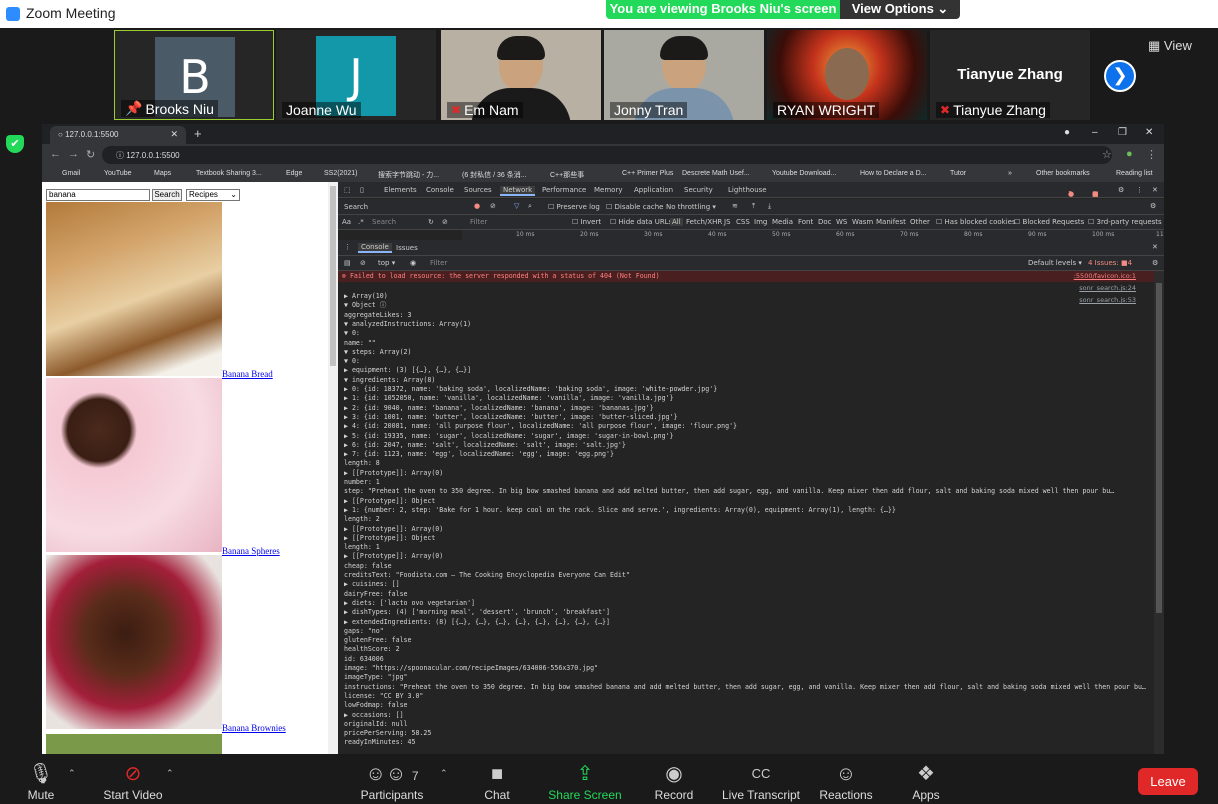 The height and width of the screenshot is (804, 1218). Describe the element at coordinates (247, 374) in the screenshot. I see `recipe-link: Banana Bread` at that location.